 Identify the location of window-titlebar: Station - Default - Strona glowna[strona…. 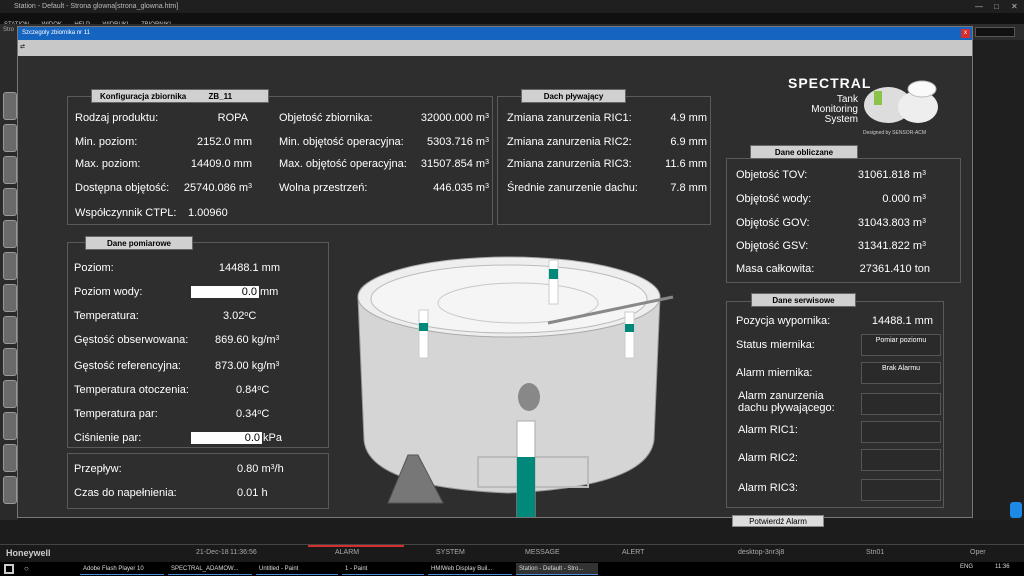
(512, 6).